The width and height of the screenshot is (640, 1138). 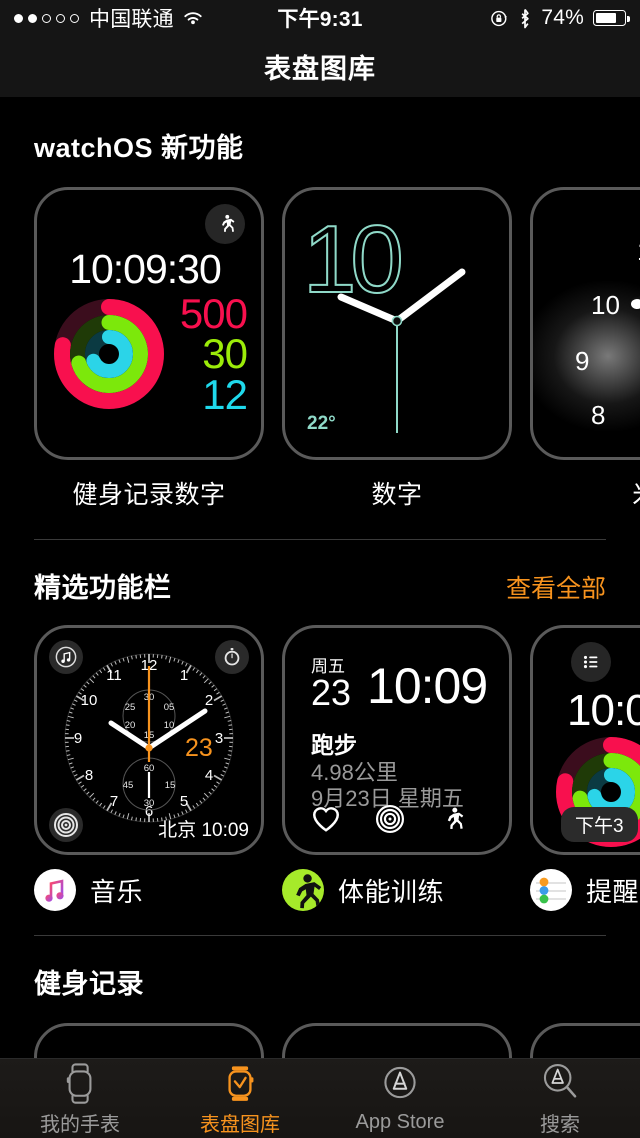 I want to click on tab-app-store: App Store, so click(x=400, y=1098).